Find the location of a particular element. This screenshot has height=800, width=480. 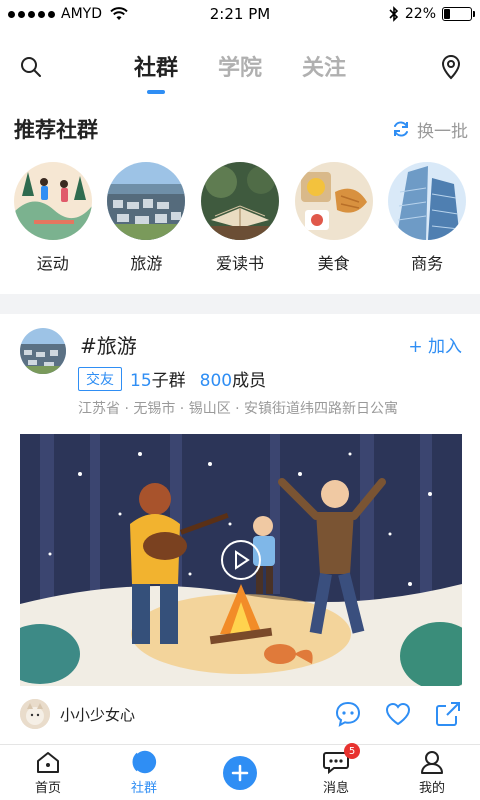

community-meta: 交友 15子群 800成员 is located at coordinates (172, 378).